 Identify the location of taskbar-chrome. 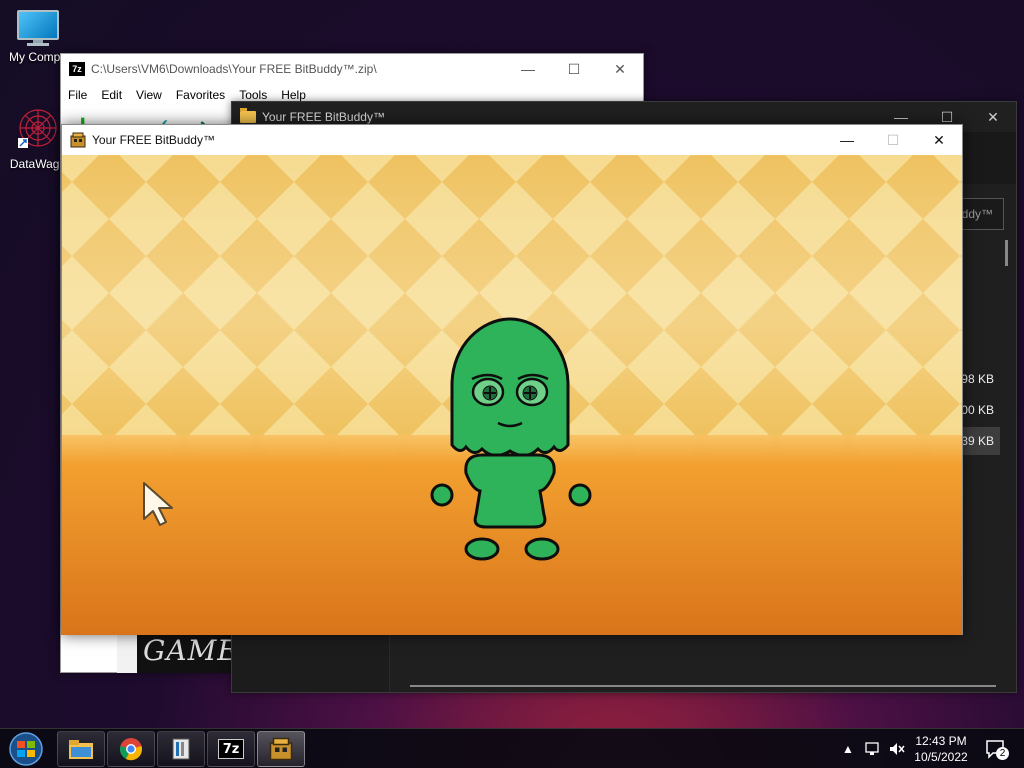
(131, 749).